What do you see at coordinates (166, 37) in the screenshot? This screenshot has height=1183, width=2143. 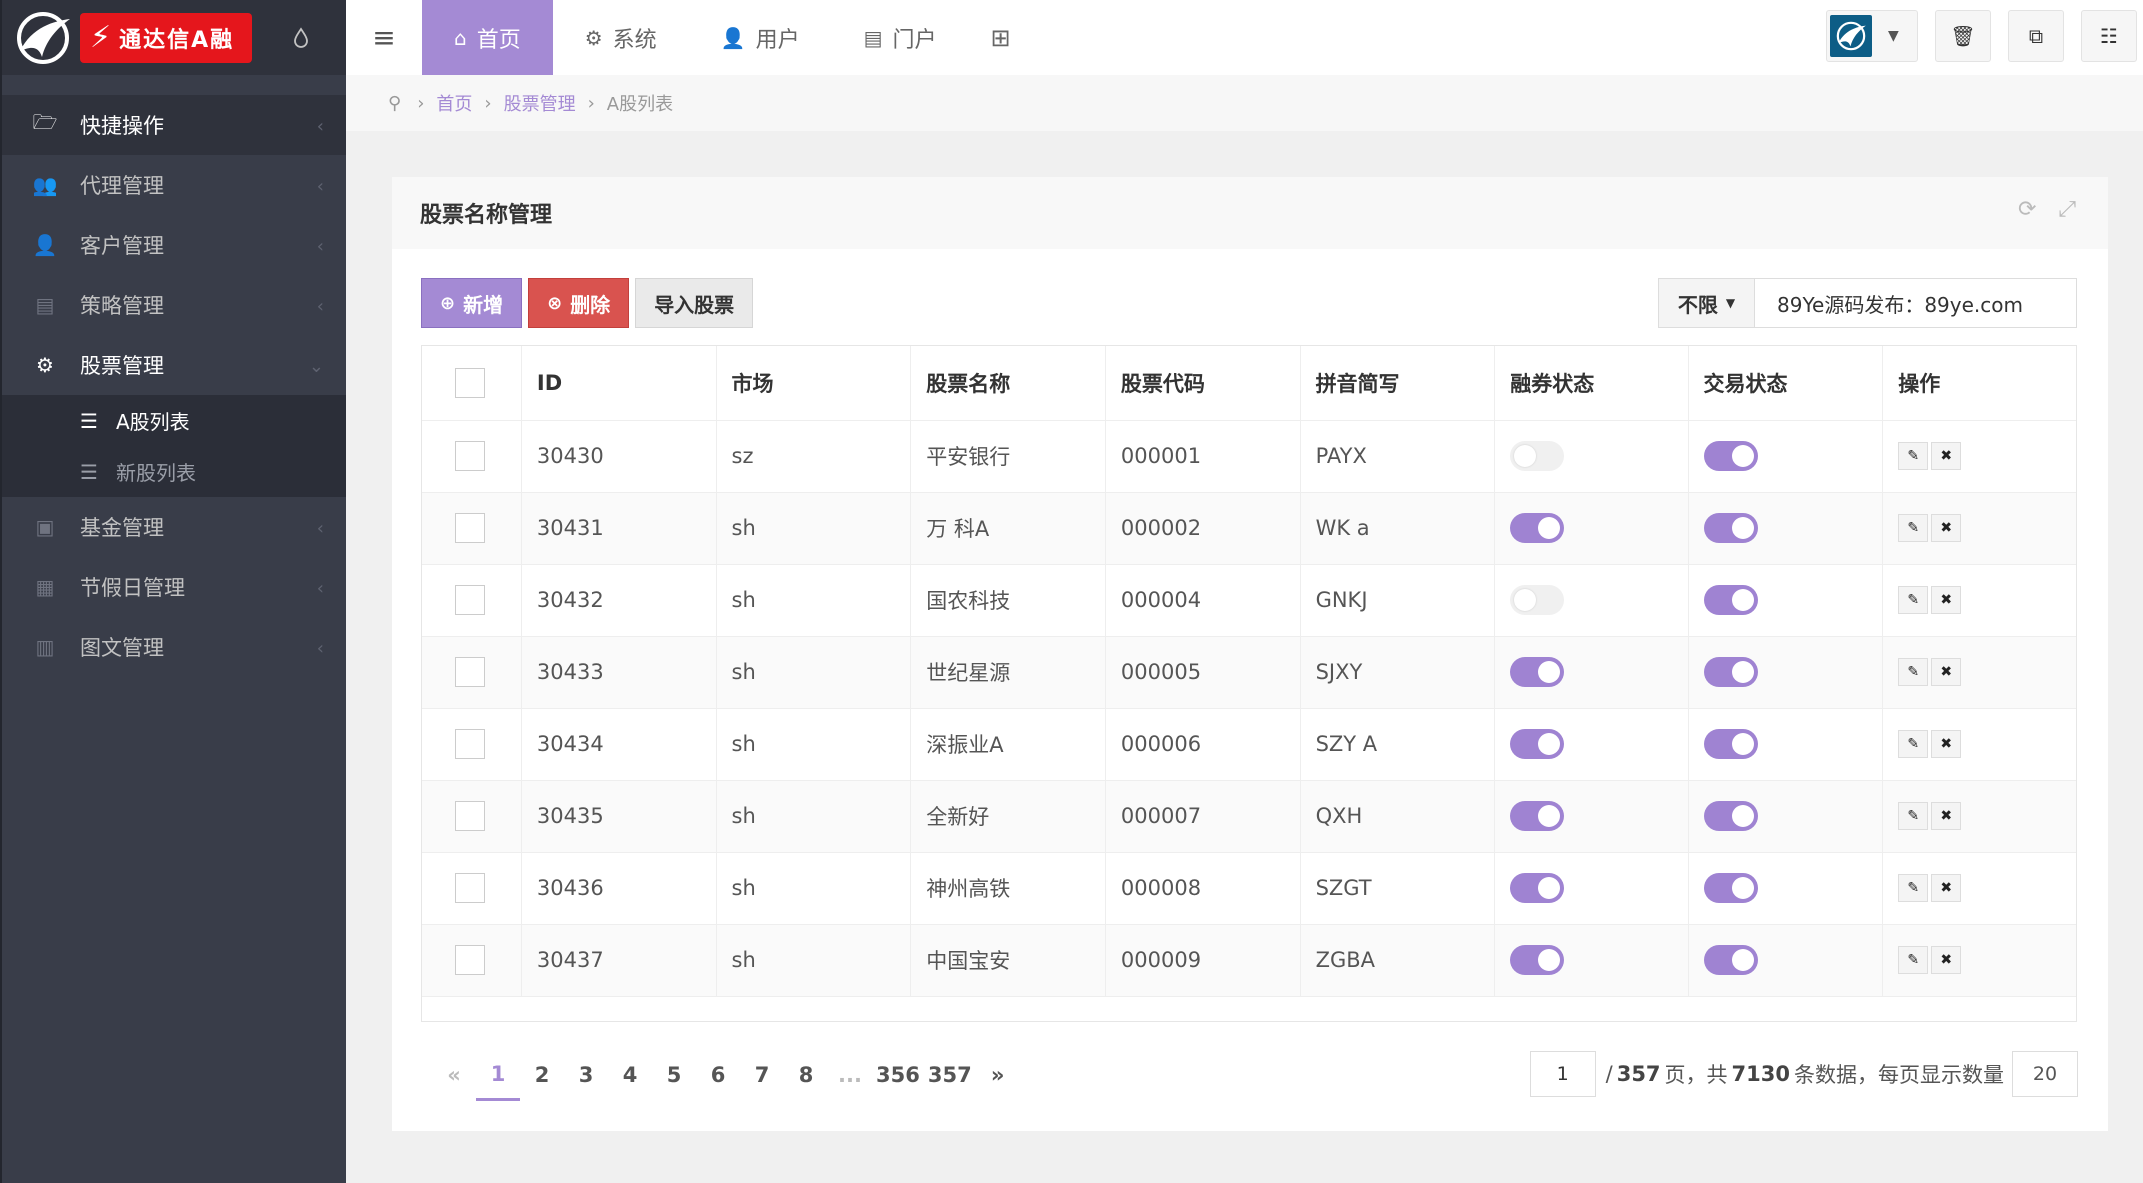 I see `brand-logo: ⚡ 通达信A融` at bounding box center [166, 37].